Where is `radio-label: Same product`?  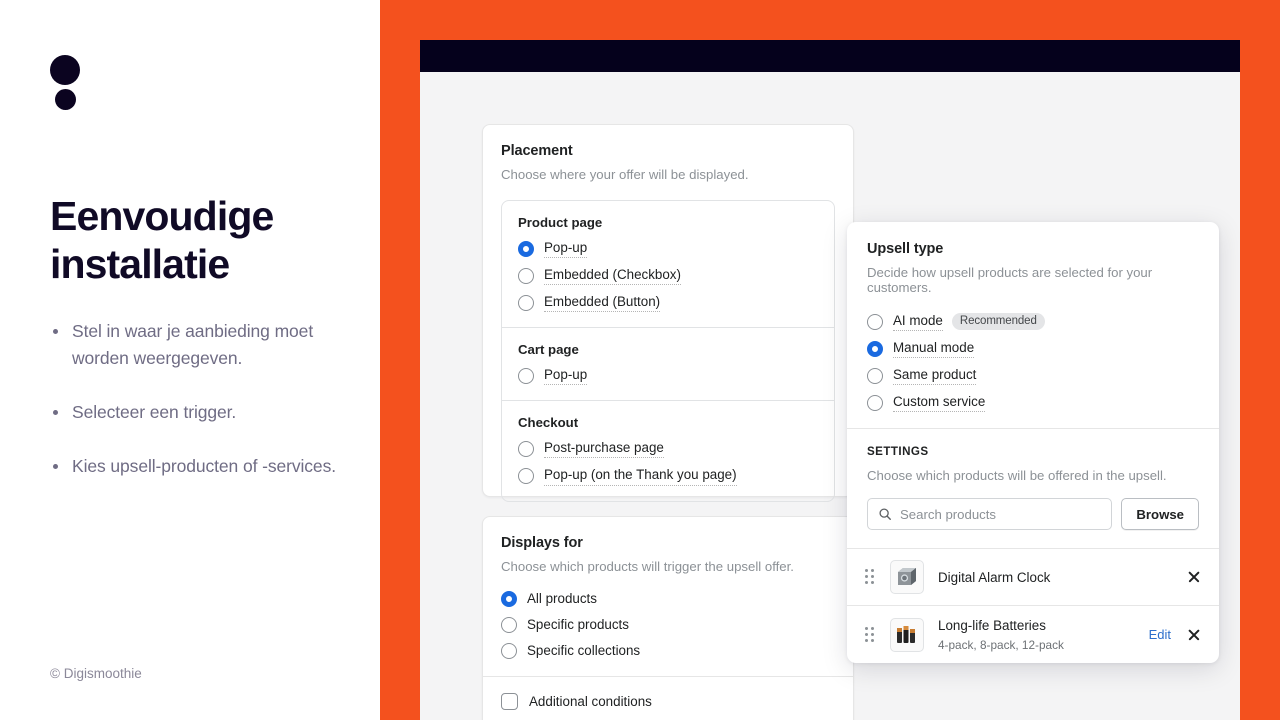
radio-label: Same product is located at coordinates (935, 376).